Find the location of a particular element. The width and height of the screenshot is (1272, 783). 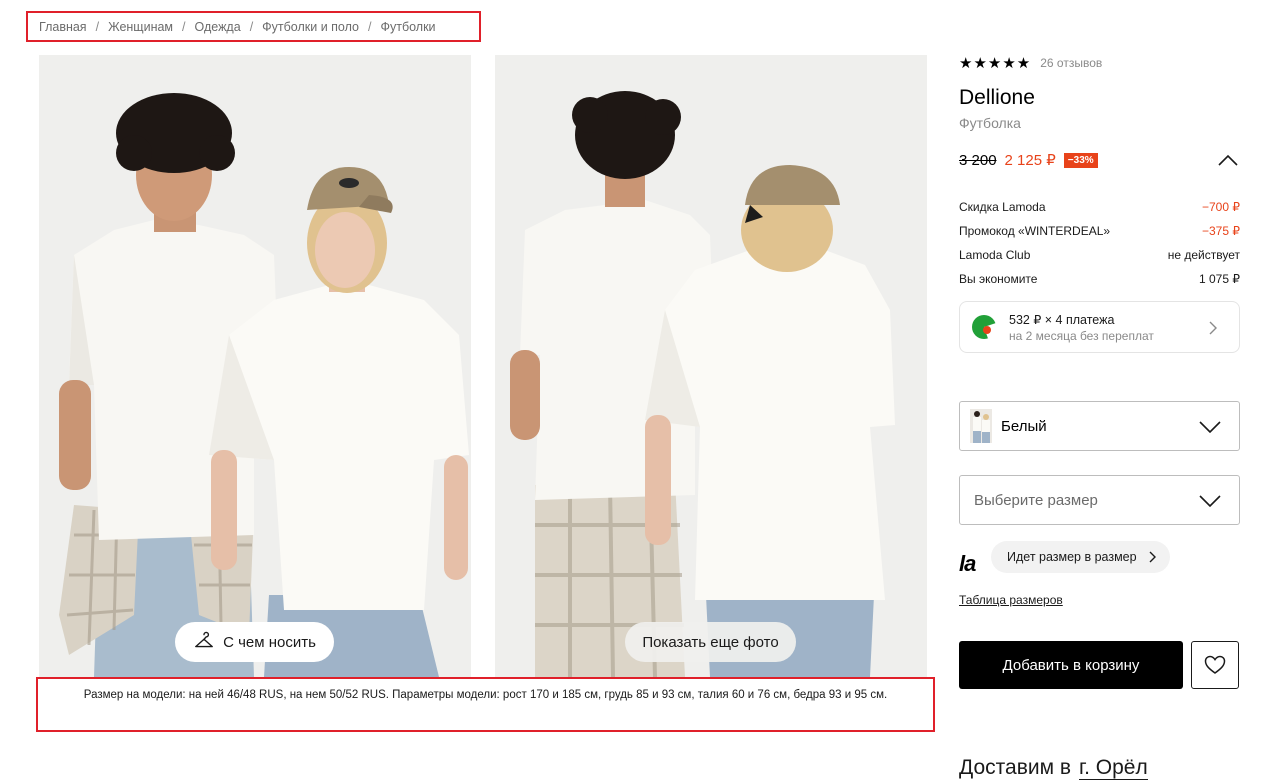

installment-amount: 532 ₽ × 4 платежа is located at coordinates (1062, 319).